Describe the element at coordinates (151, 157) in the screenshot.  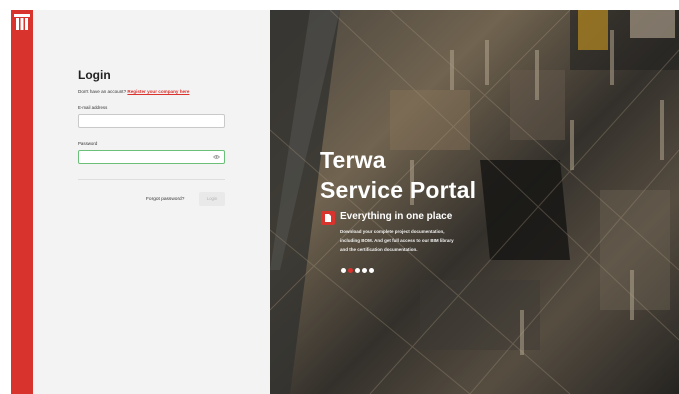
I see `password-field` at that location.